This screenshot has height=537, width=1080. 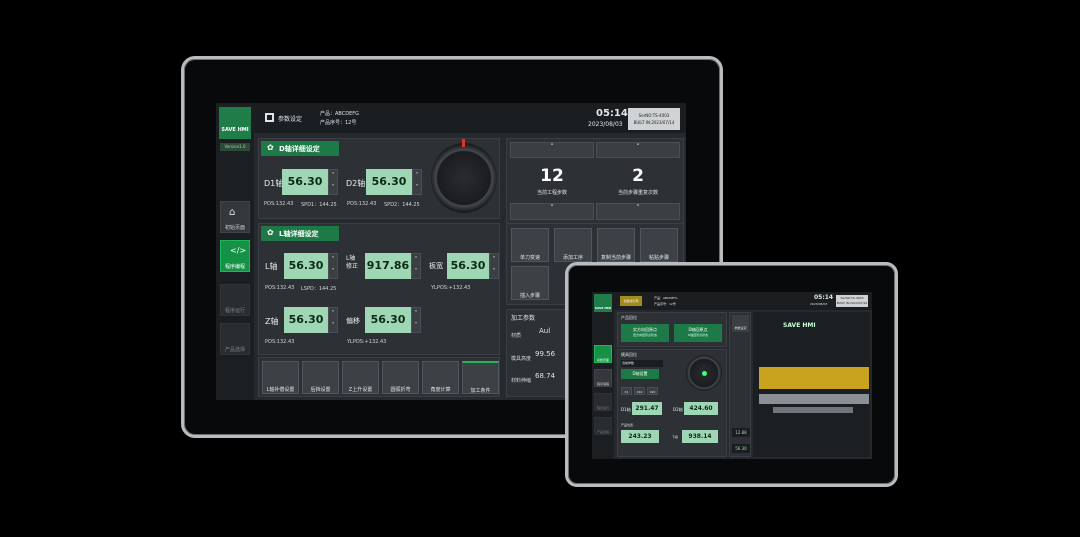 What do you see at coordinates (235, 256) in the screenshot?
I see `nav-program-edit-button: 程序编程` at bounding box center [235, 256].